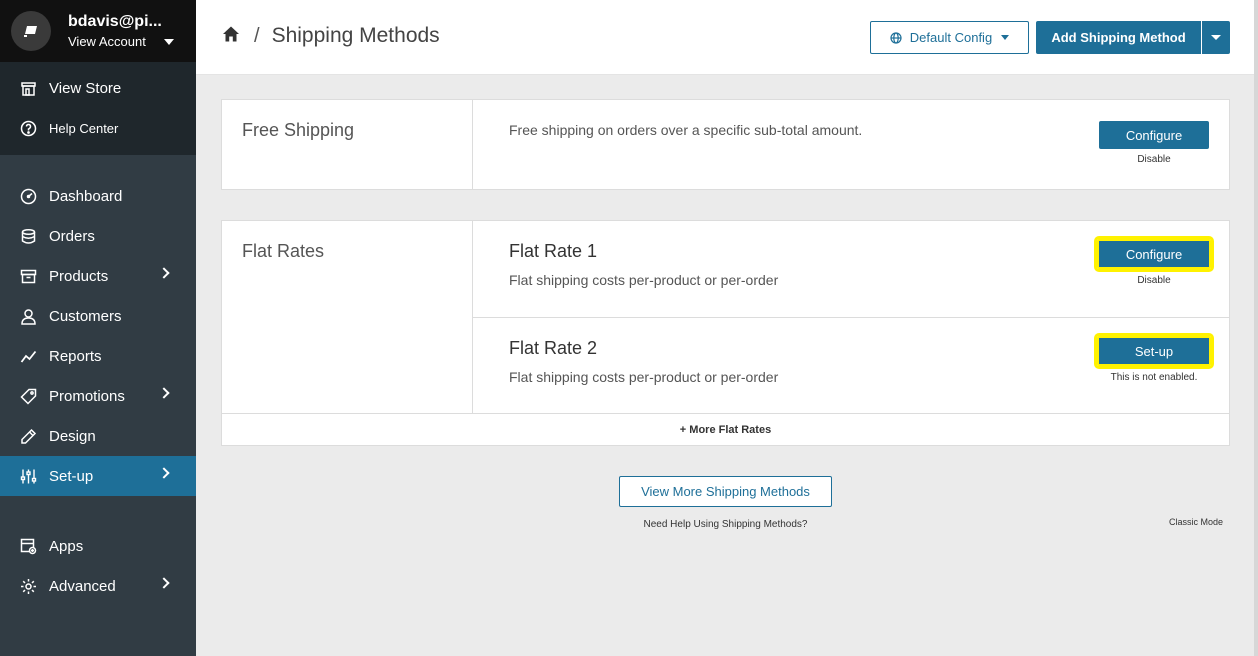 The width and height of the screenshot is (1258, 656). Describe the element at coordinates (71, 476) in the screenshot. I see `sidebar-item-label: Set-up` at that location.